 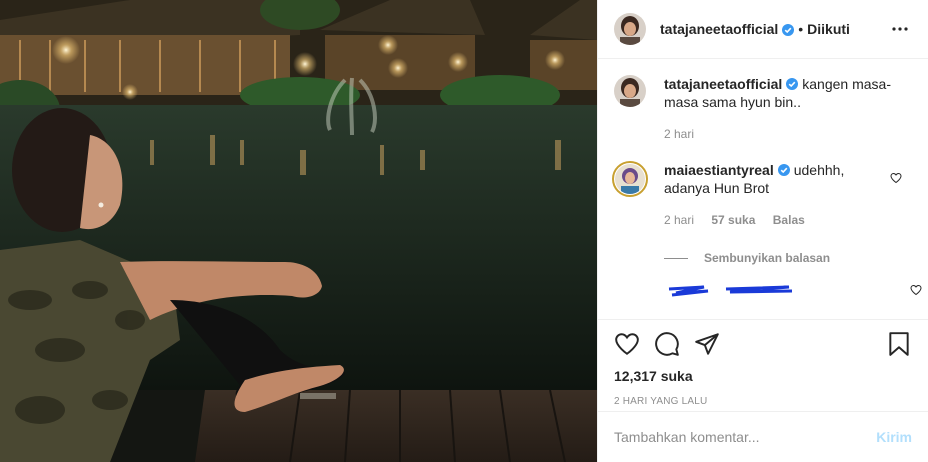 What do you see at coordinates (788, 134) in the screenshot?
I see `caption-meta: 2 hari` at bounding box center [788, 134].